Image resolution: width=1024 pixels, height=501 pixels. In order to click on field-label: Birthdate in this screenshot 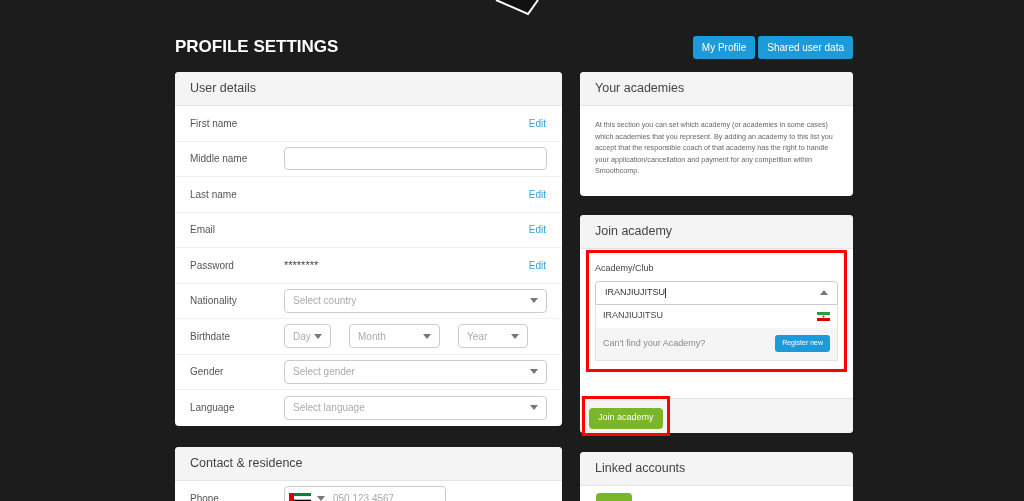, I will do `click(210, 336)`.